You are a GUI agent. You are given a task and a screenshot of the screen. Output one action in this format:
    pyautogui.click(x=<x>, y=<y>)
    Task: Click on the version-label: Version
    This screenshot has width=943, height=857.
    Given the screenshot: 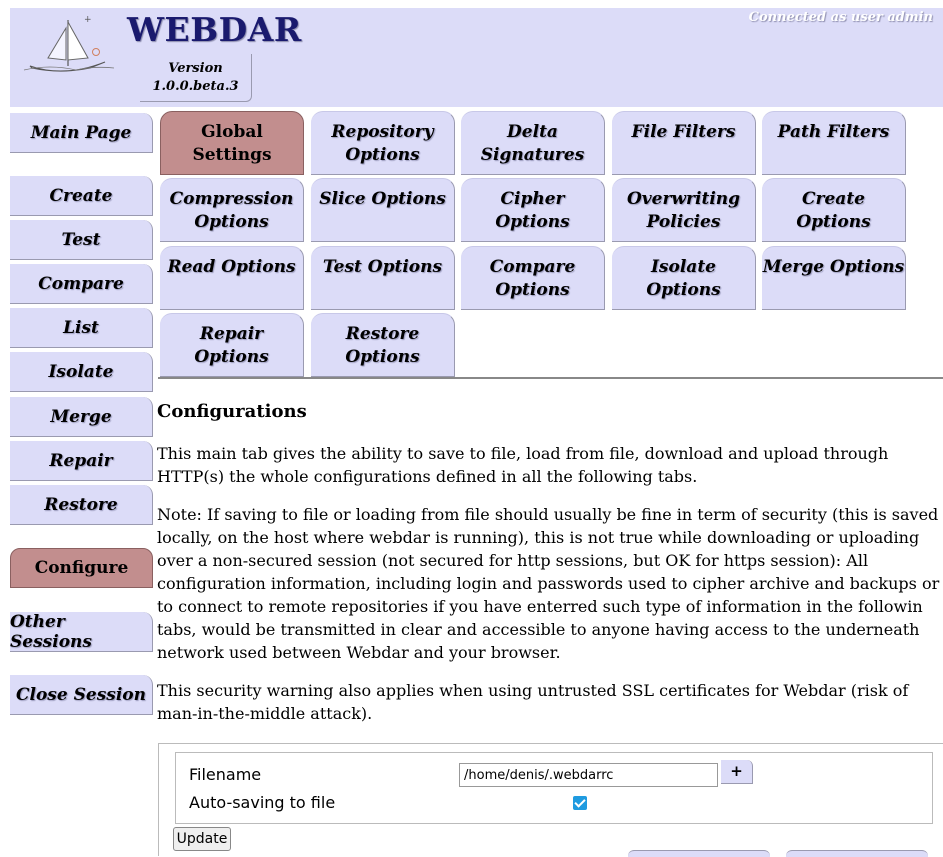 What is the action you would take?
    pyautogui.click(x=195, y=68)
    